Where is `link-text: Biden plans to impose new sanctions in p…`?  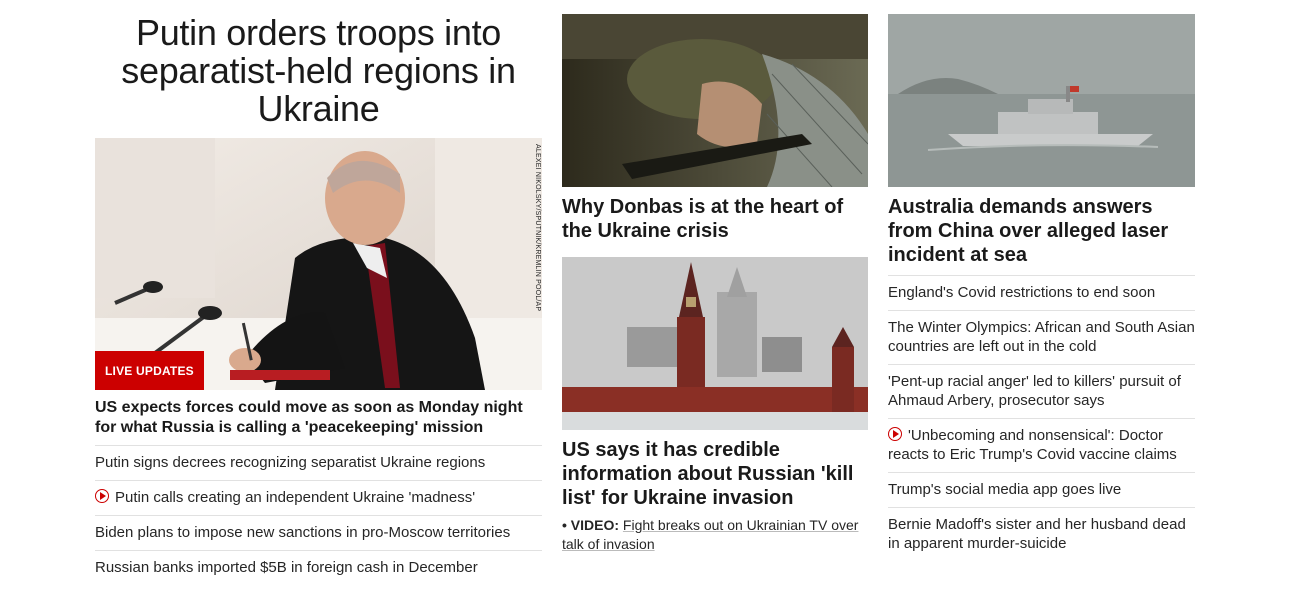
link-text: Biden plans to impose new sanctions in p… is located at coordinates (302, 532).